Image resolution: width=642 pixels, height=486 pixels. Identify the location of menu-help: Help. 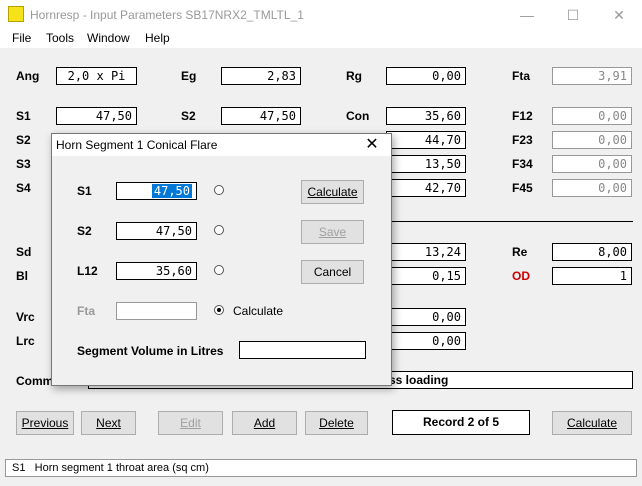
(157, 38).